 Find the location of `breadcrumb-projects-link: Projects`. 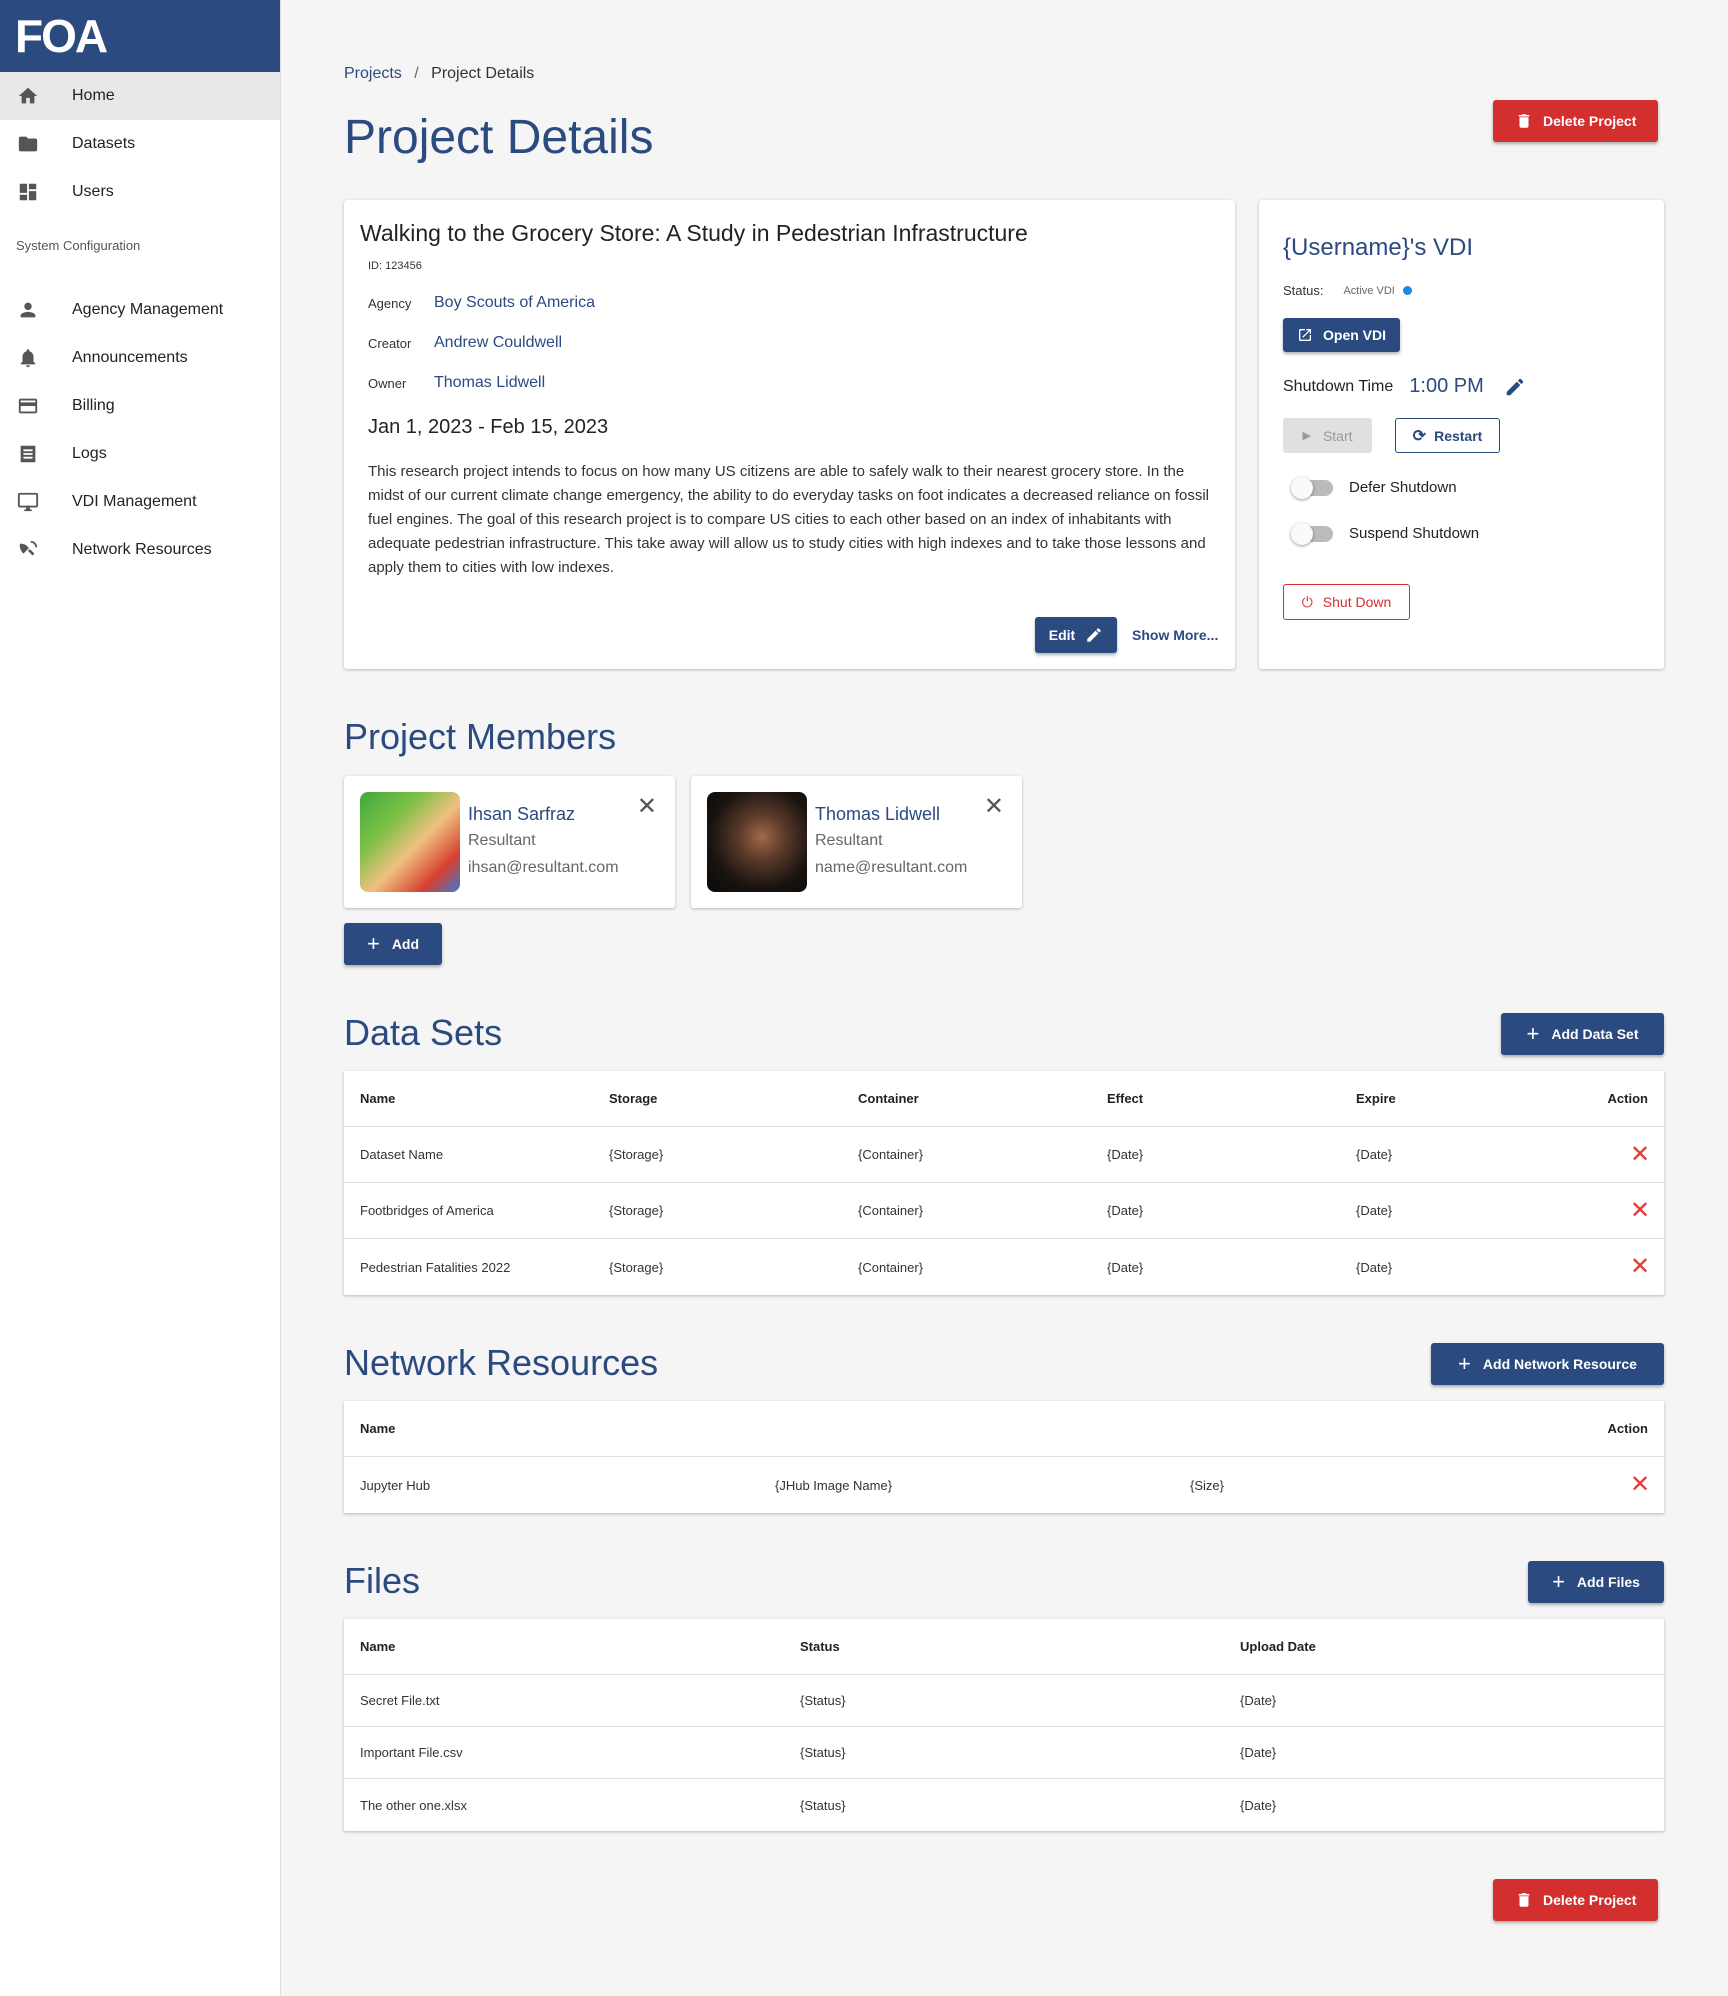

breadcrumb-projects-link: Projects is located at coordinates (373, 73).